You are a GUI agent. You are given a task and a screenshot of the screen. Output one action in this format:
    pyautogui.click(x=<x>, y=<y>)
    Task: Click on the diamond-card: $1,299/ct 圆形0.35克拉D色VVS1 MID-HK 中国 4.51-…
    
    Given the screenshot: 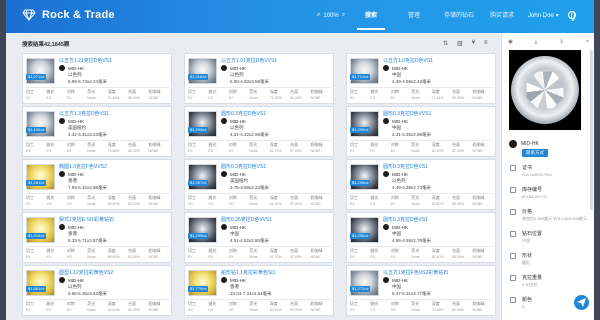 What is the action you would take?
    pyautogui.click(x=259, y=237)
    